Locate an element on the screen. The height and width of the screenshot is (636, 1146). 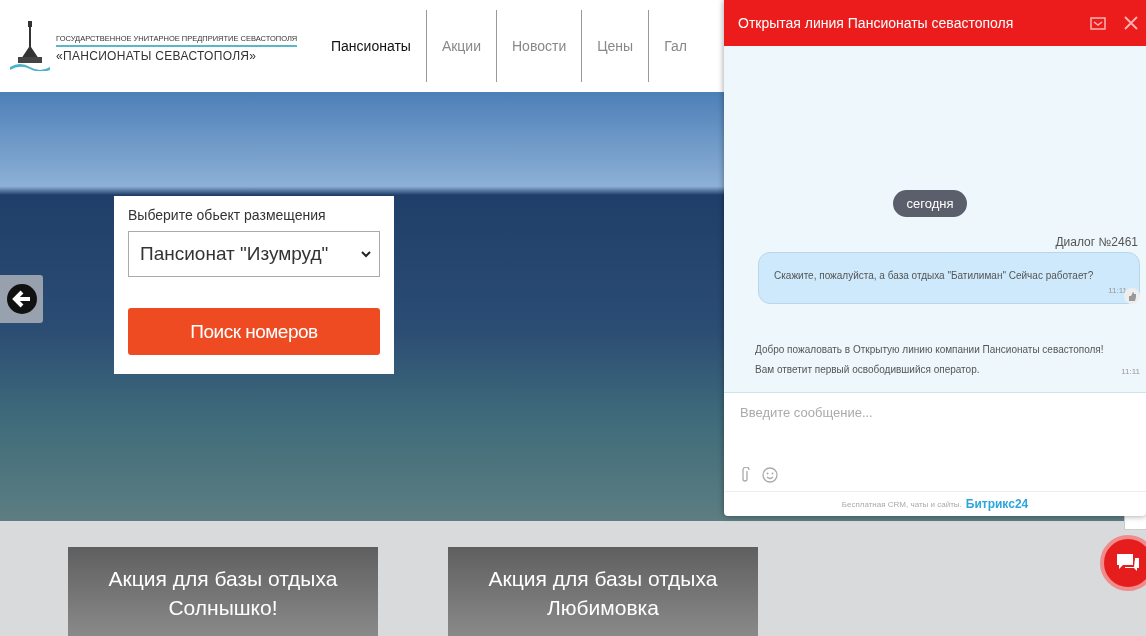
date-pill: сегодня is located at coordinates (930, 203).